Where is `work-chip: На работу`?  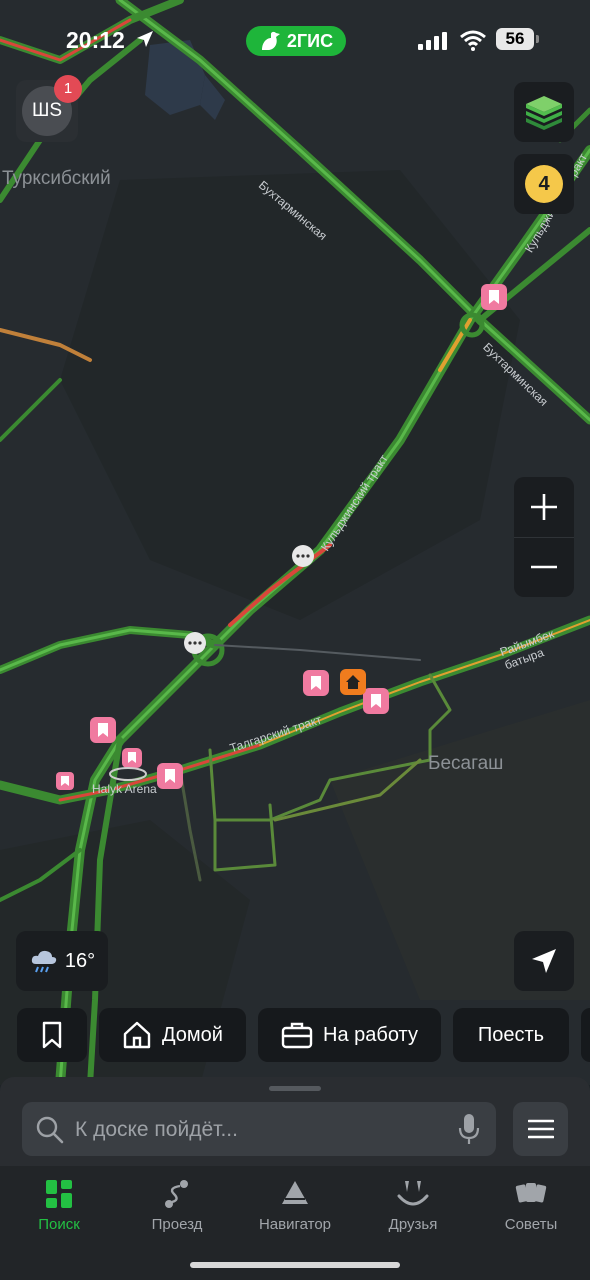 work-chip: На работу is located at coordinates (349, 1035).